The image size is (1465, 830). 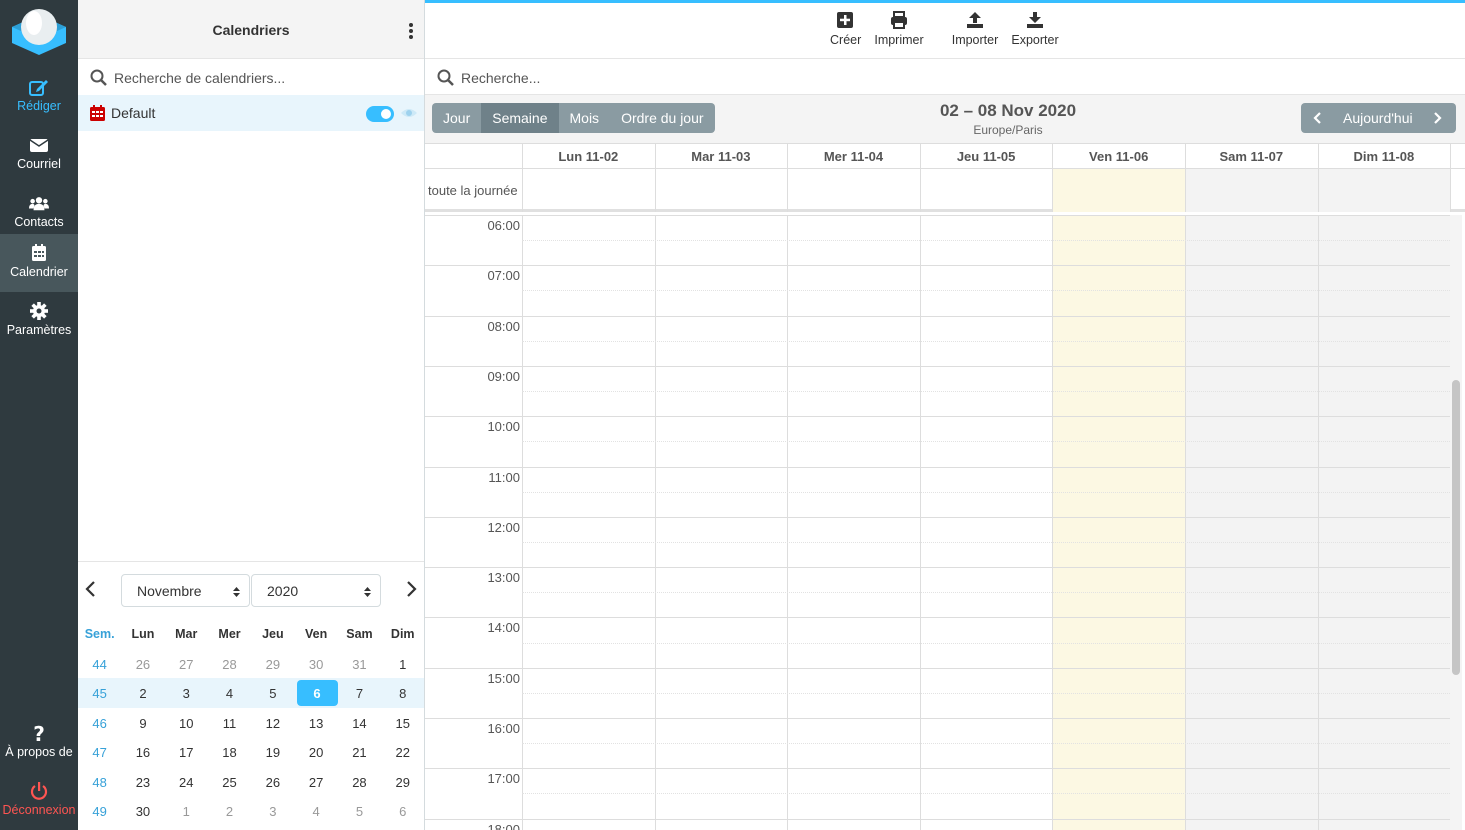 I want to click on time-label: 08:00, so click(x=503, y=326).